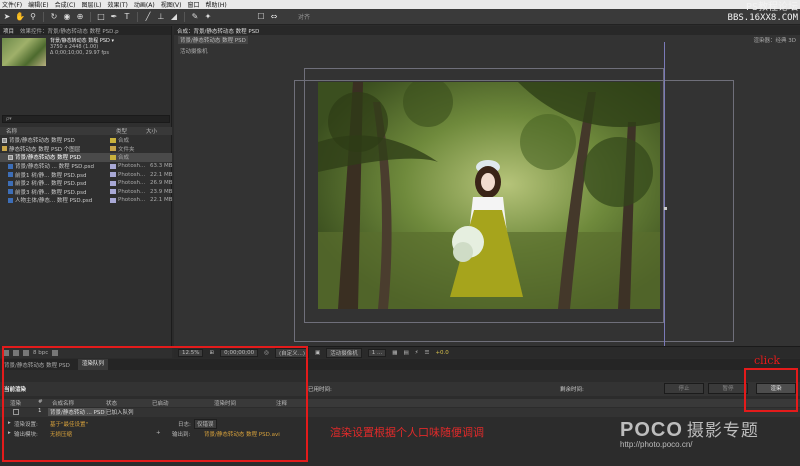 This screenshot has height=466, width=800. What do you see at coordinates (427, 353) in the screenshot?
I see `timeline-icon: ☰` at bounding box center [427, 353].